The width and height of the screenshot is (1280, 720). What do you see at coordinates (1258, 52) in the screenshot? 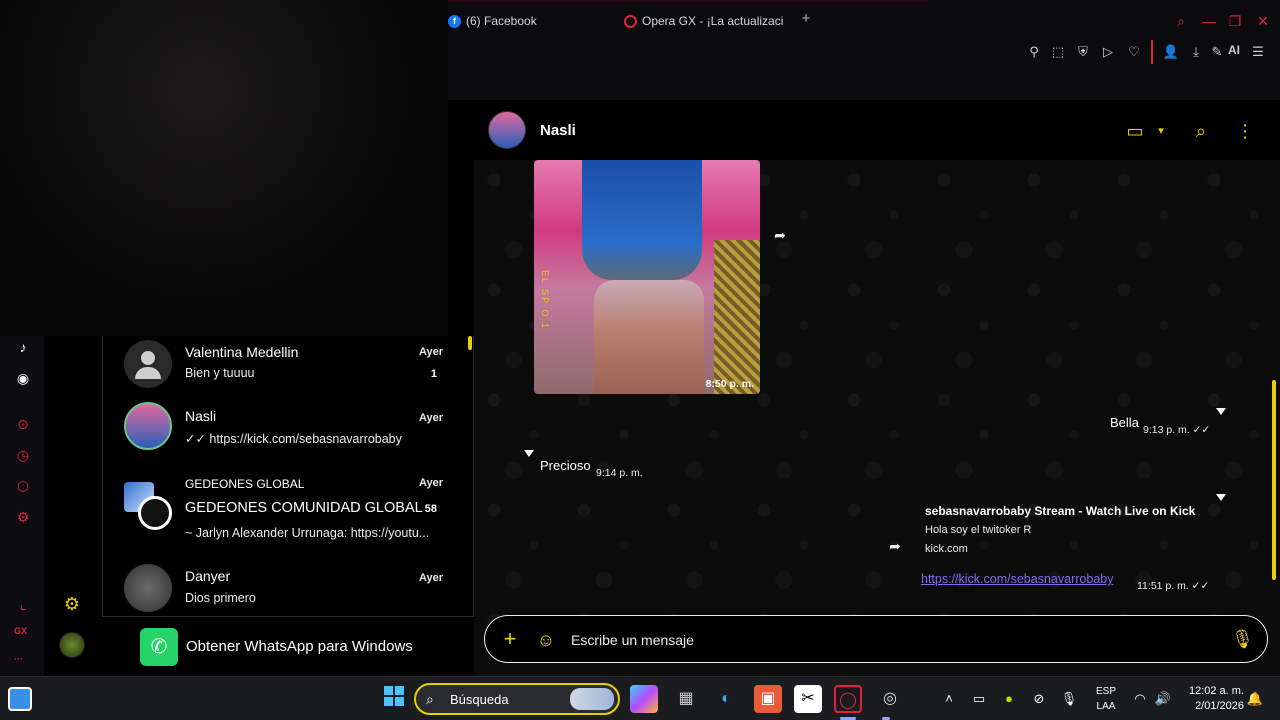
I see `menu-icon: ☰` at bounding box center [1258, 52].